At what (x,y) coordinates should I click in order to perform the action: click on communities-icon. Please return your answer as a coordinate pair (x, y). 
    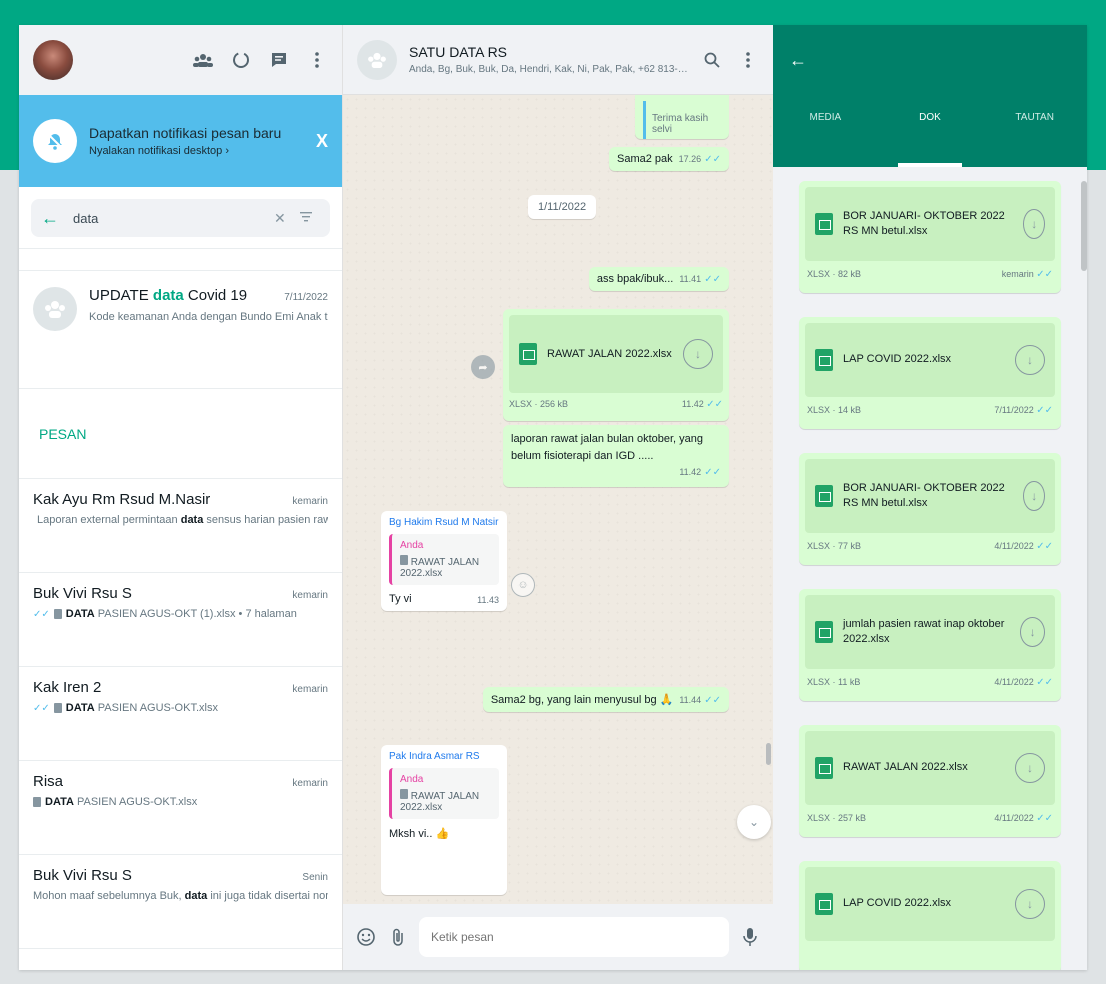
    Looking at the image, I should click on (203, 60).